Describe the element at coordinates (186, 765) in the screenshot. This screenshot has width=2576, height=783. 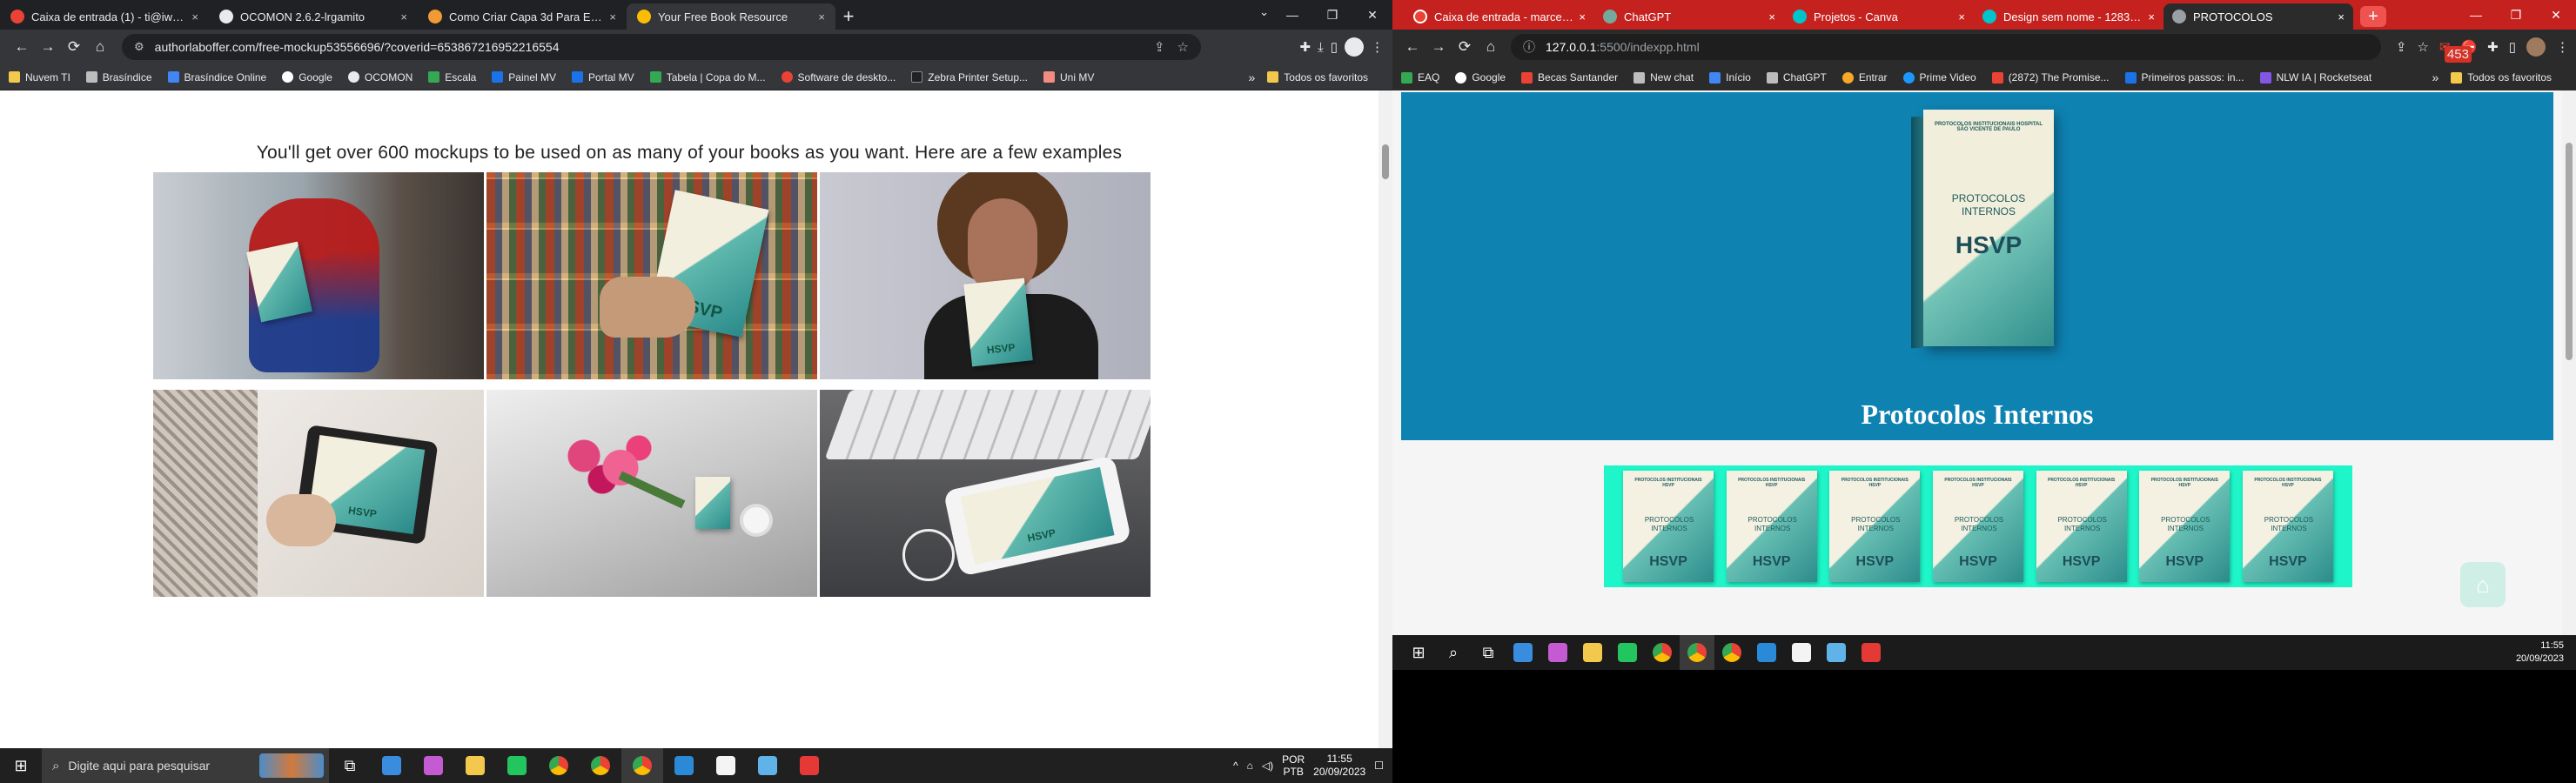
I see `taskbar-search-box: ⌕ Digite aqui para pesquisar` at that location.